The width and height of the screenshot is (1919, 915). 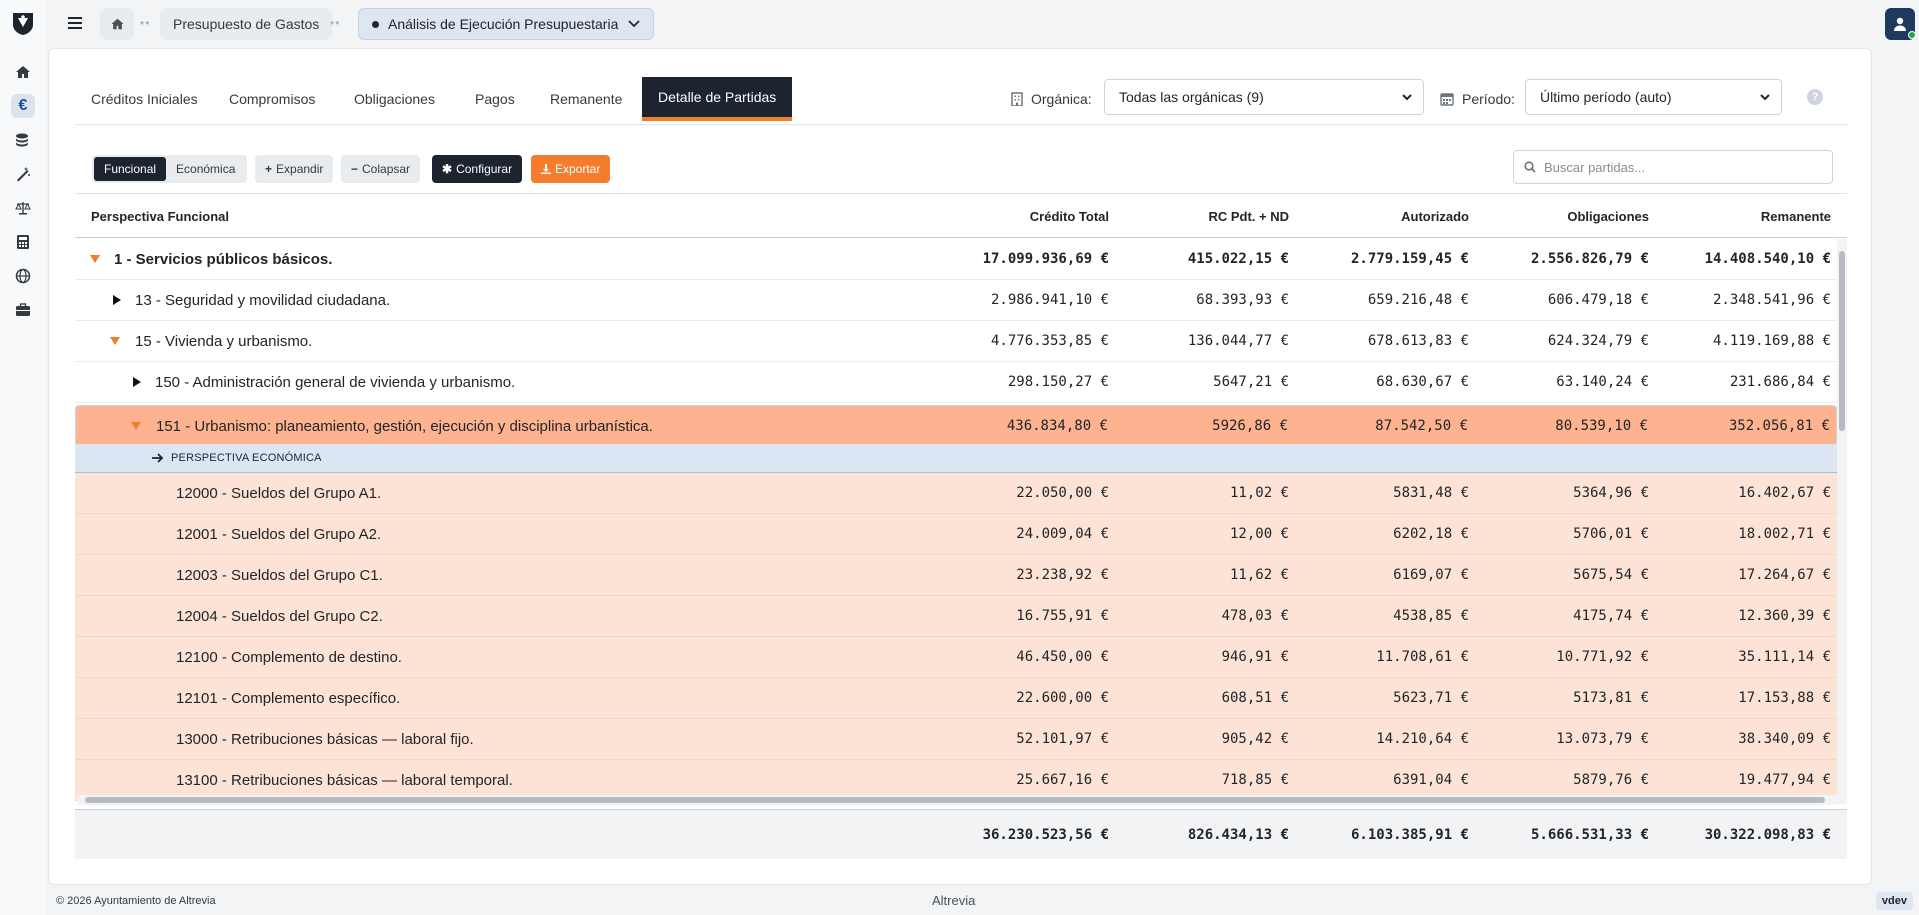 I want to click on total-credito: 36.230.523,56 €, so click(x=1045, y=835).